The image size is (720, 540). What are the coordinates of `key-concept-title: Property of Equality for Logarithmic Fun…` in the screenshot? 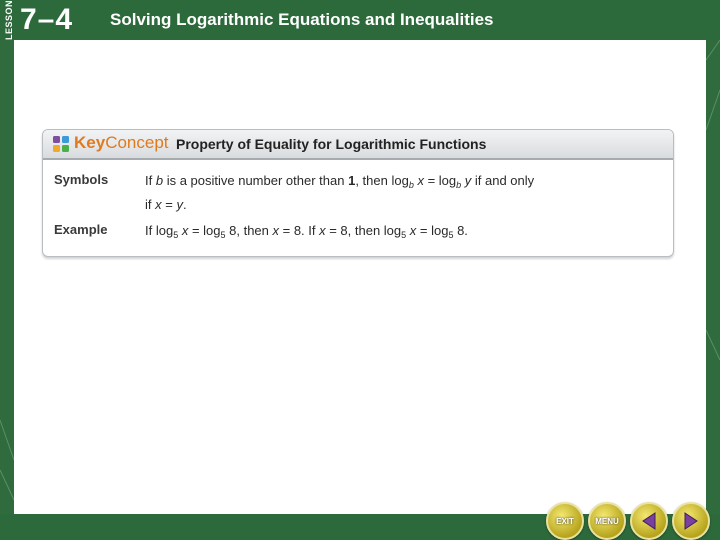 It's located at (331, 144).